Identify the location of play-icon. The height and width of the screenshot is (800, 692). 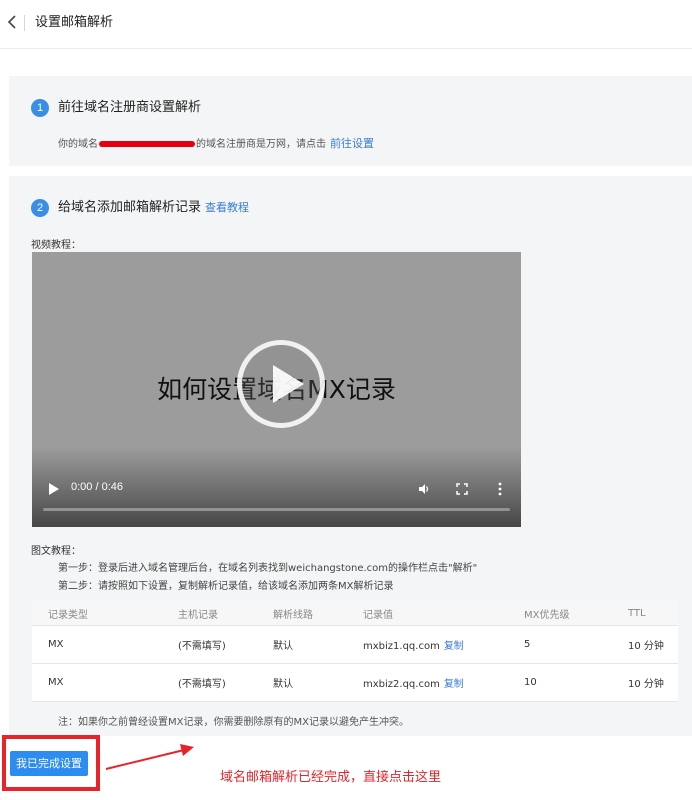
(281, 384).